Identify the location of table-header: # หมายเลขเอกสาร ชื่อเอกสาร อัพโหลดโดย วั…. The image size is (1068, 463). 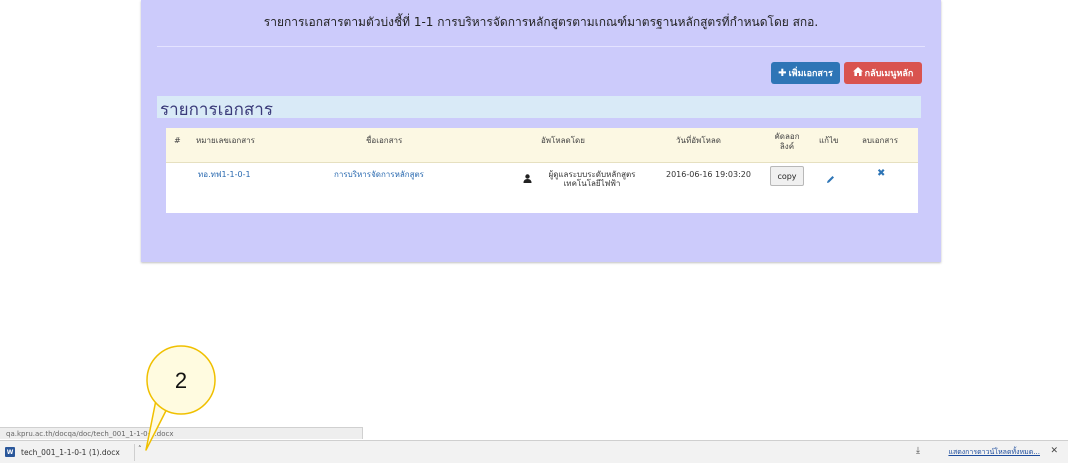
(542, 145).